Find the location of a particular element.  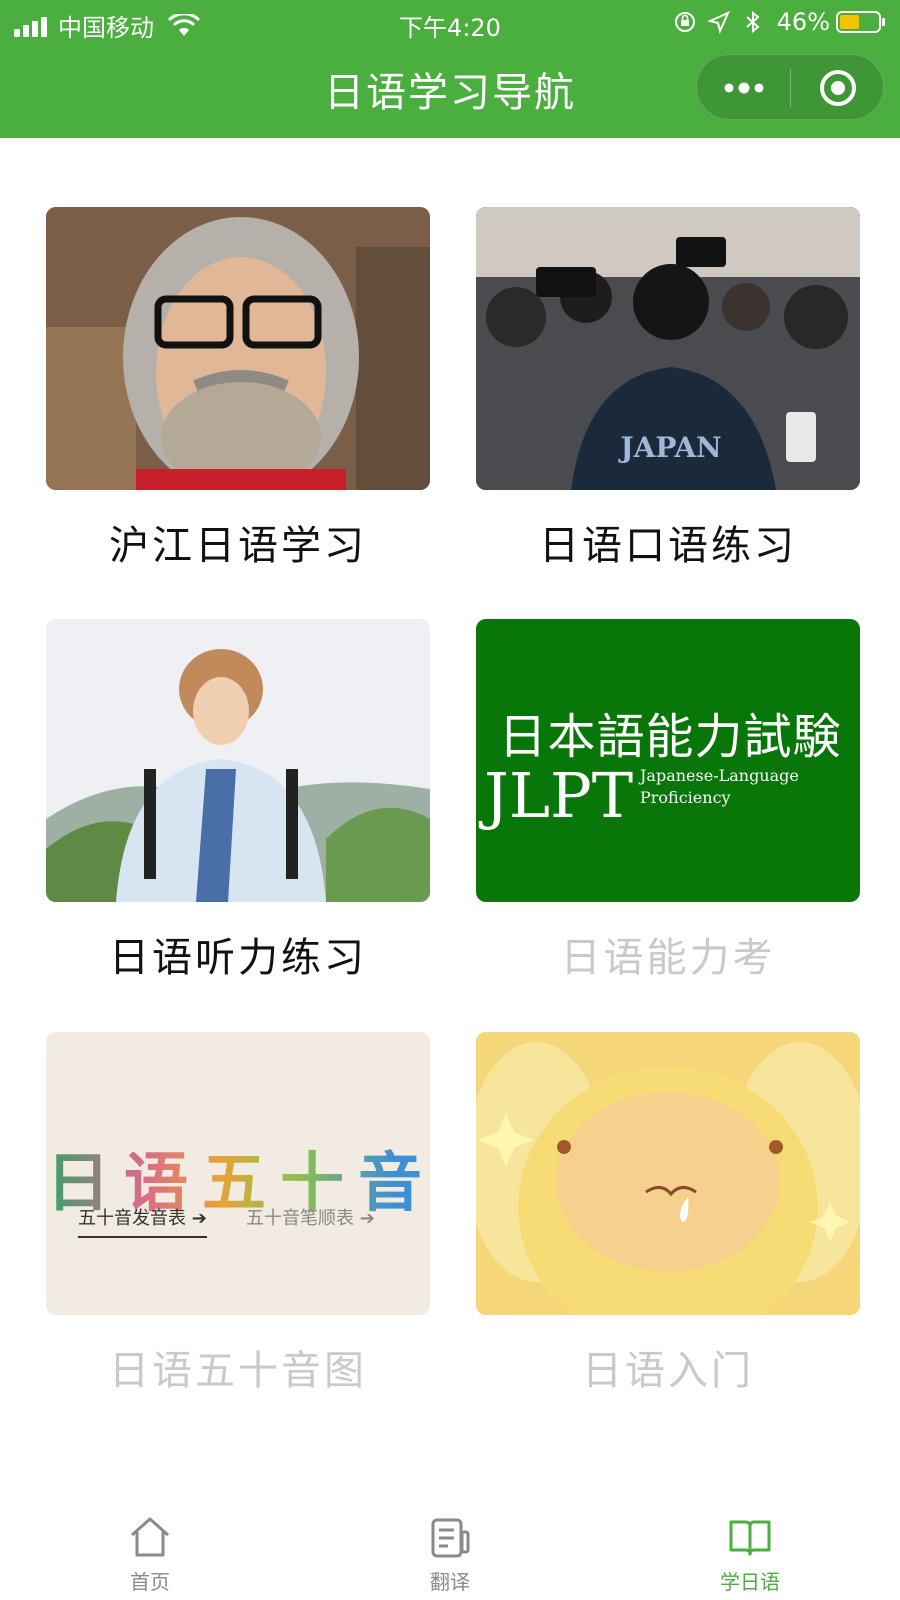

course-card-beginner: 日语入门 is located at coordinates (668, 1222).